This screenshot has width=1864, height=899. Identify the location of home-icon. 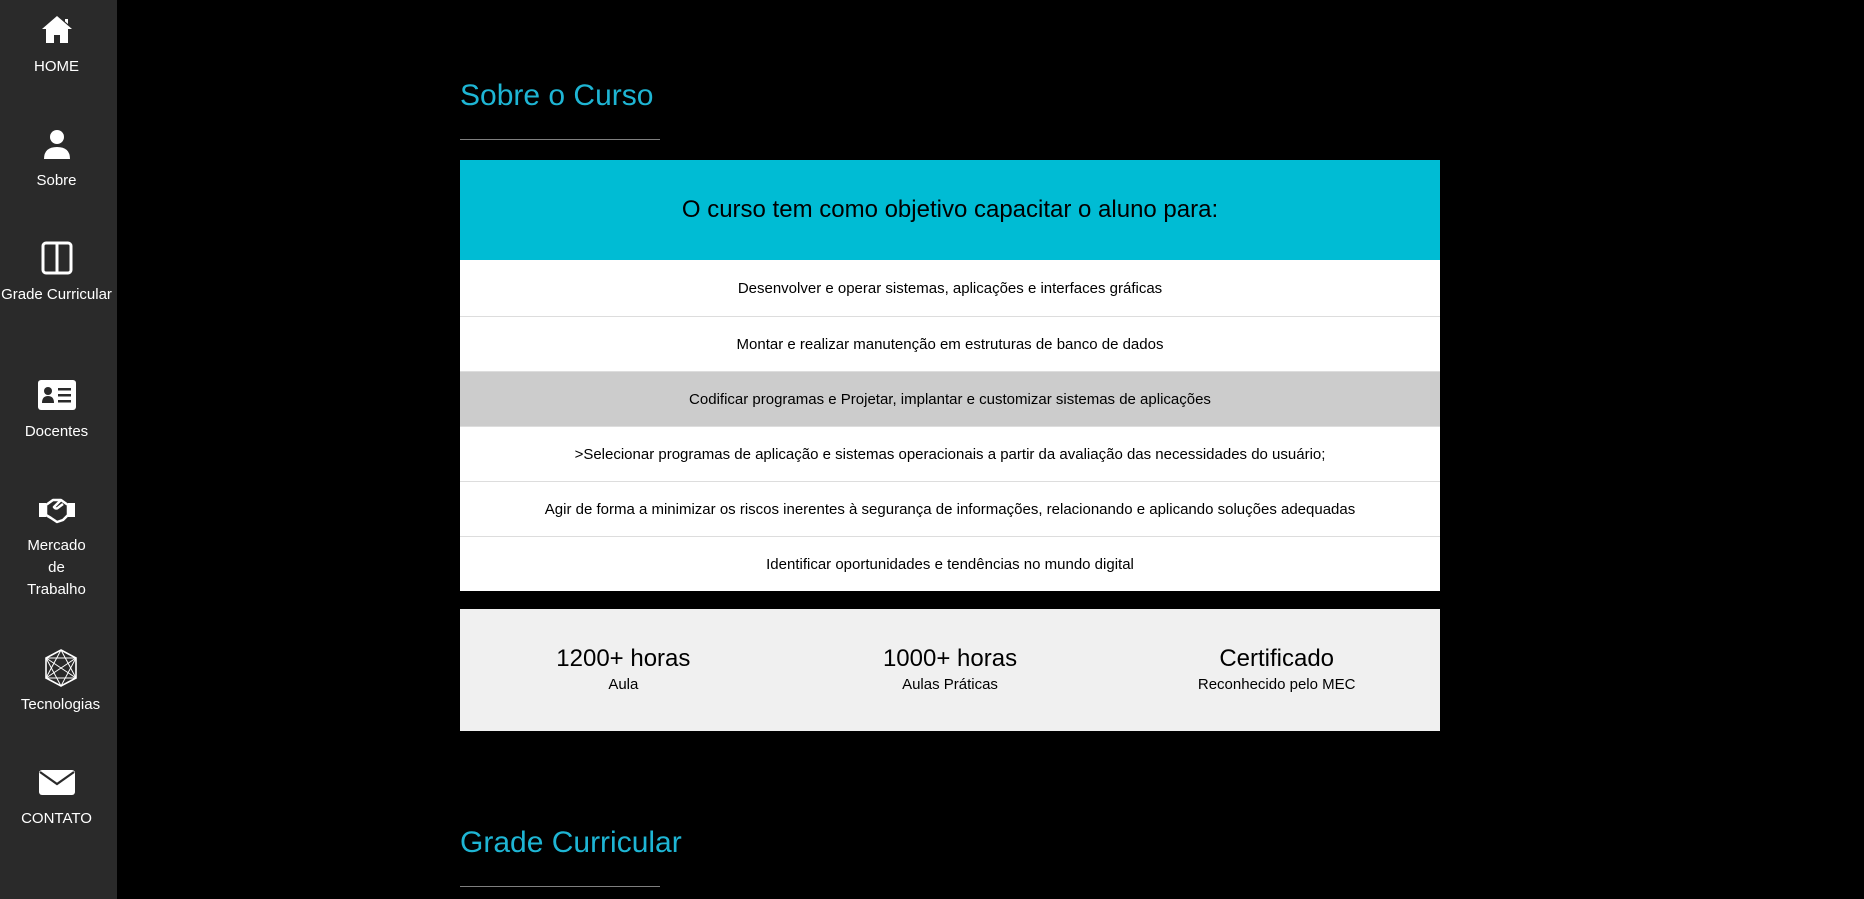
(57, 30).